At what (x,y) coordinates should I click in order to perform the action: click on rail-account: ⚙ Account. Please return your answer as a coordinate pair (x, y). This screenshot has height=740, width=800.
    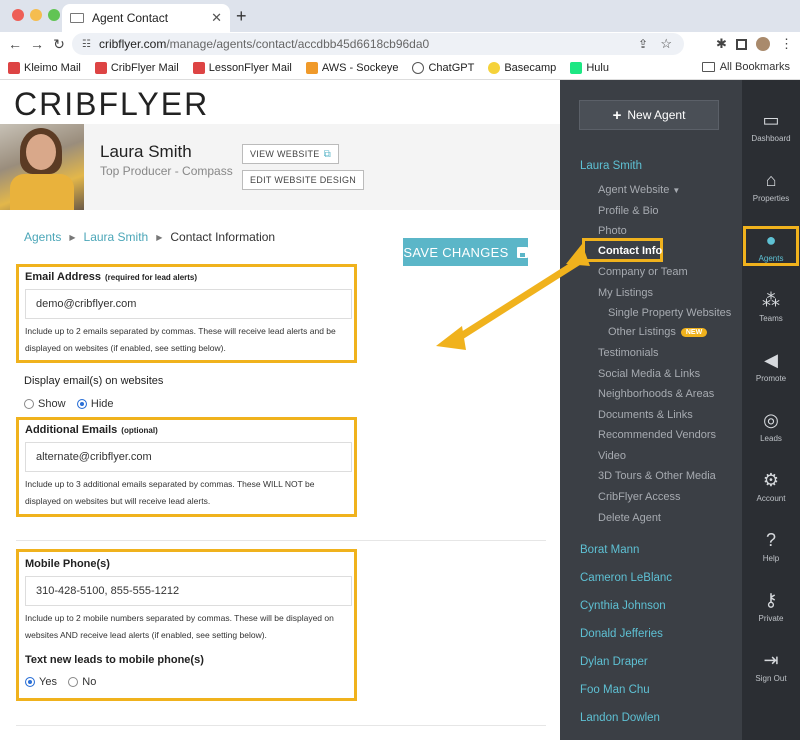
    Looking at the image, I should click on (771, 486).